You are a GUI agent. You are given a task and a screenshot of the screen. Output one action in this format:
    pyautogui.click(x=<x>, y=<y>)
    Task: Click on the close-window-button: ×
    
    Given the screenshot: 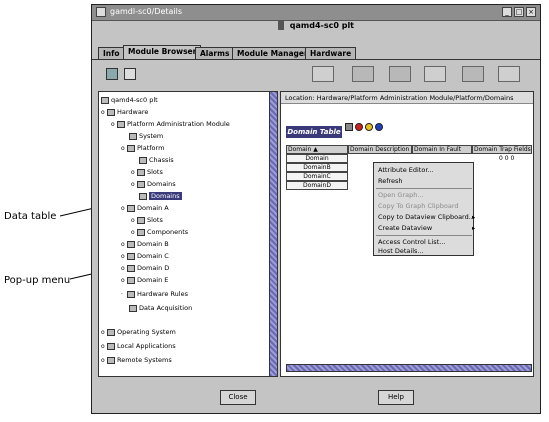 What is the action you would take?
    pyautogui.click(x=531, y=12)
    